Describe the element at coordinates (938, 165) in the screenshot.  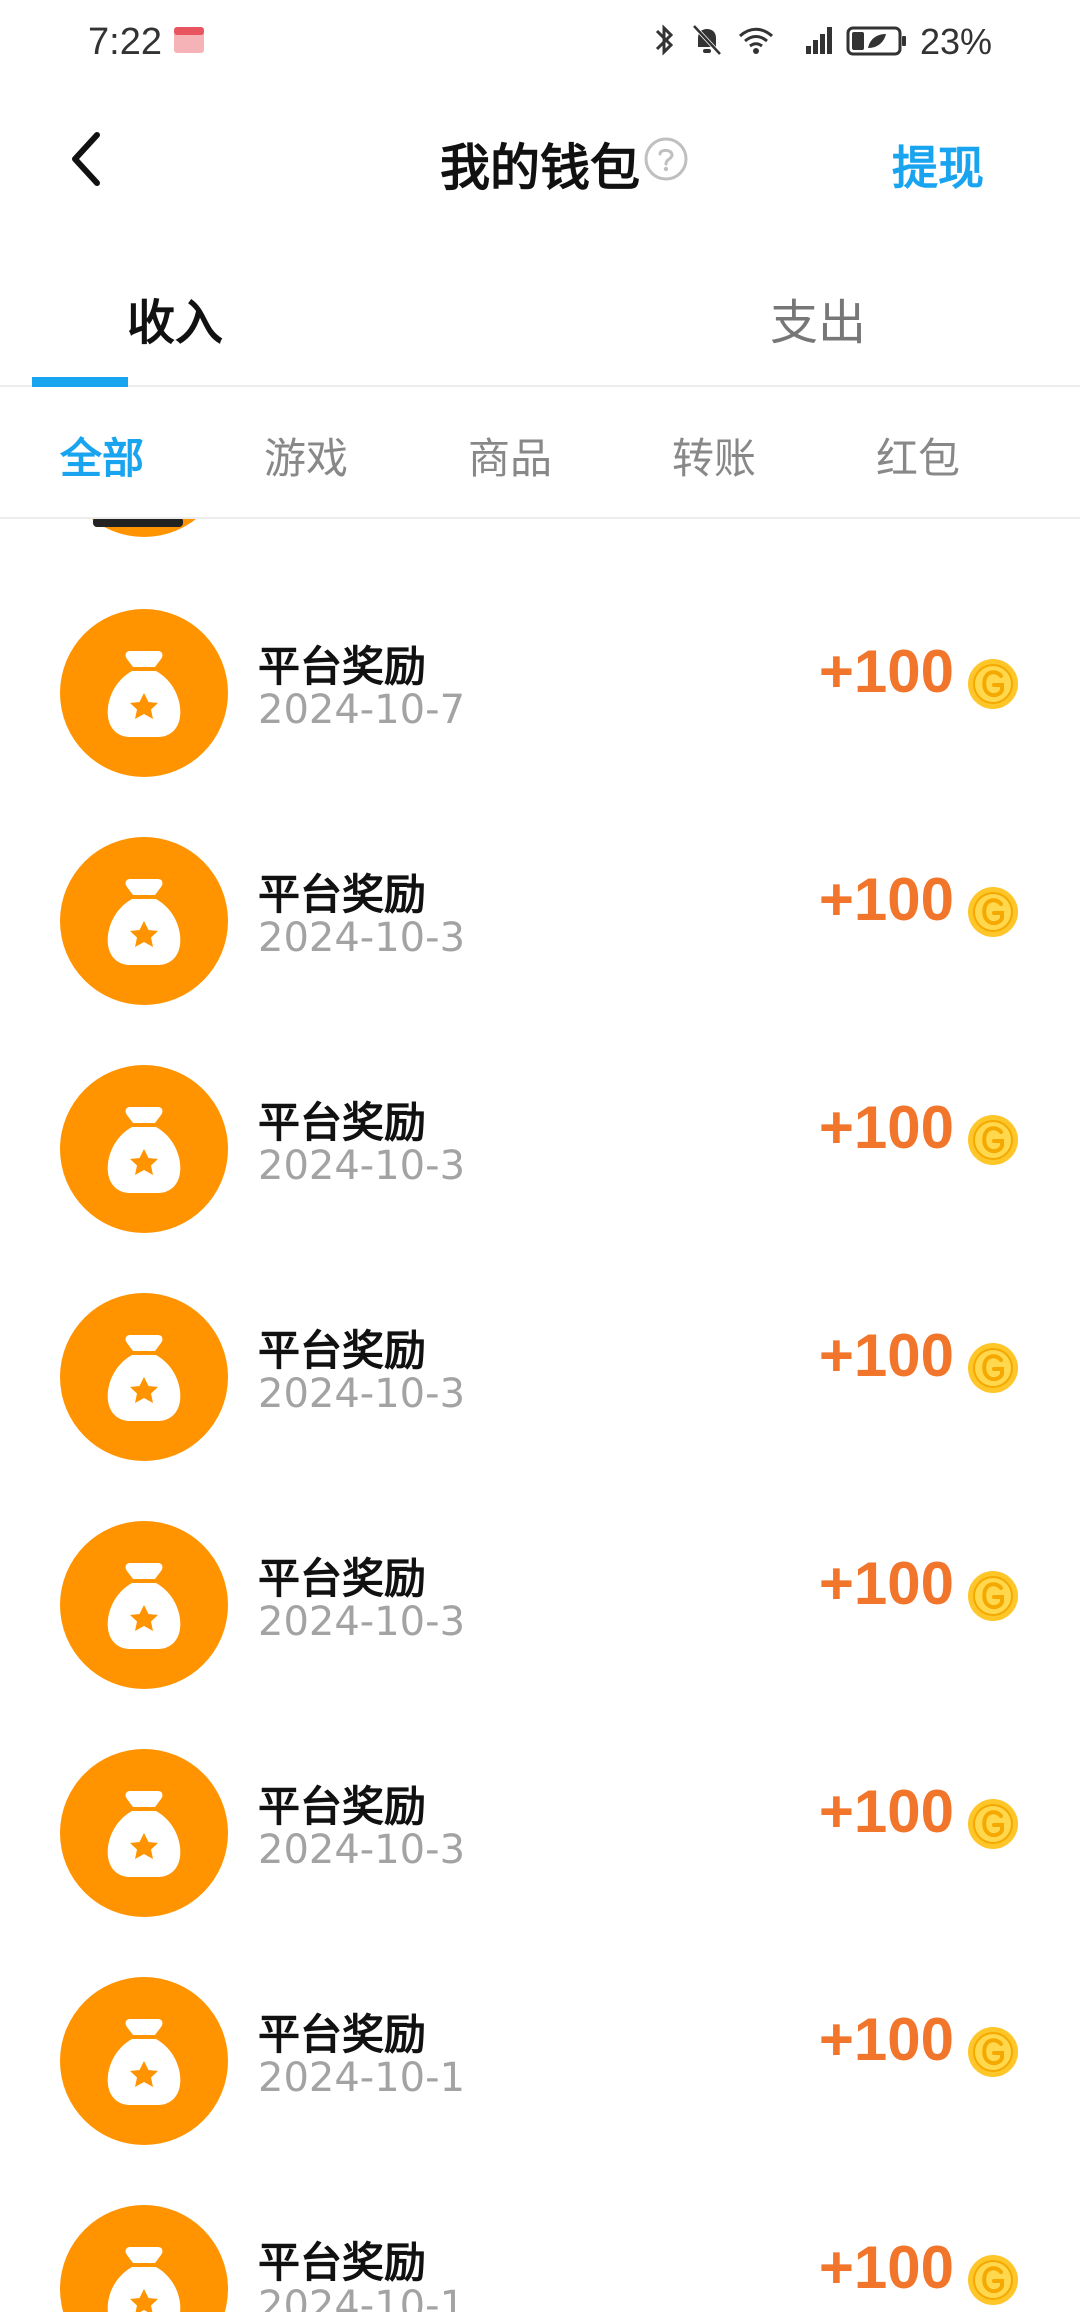
I see `withdraw-button: 提现` at that location.